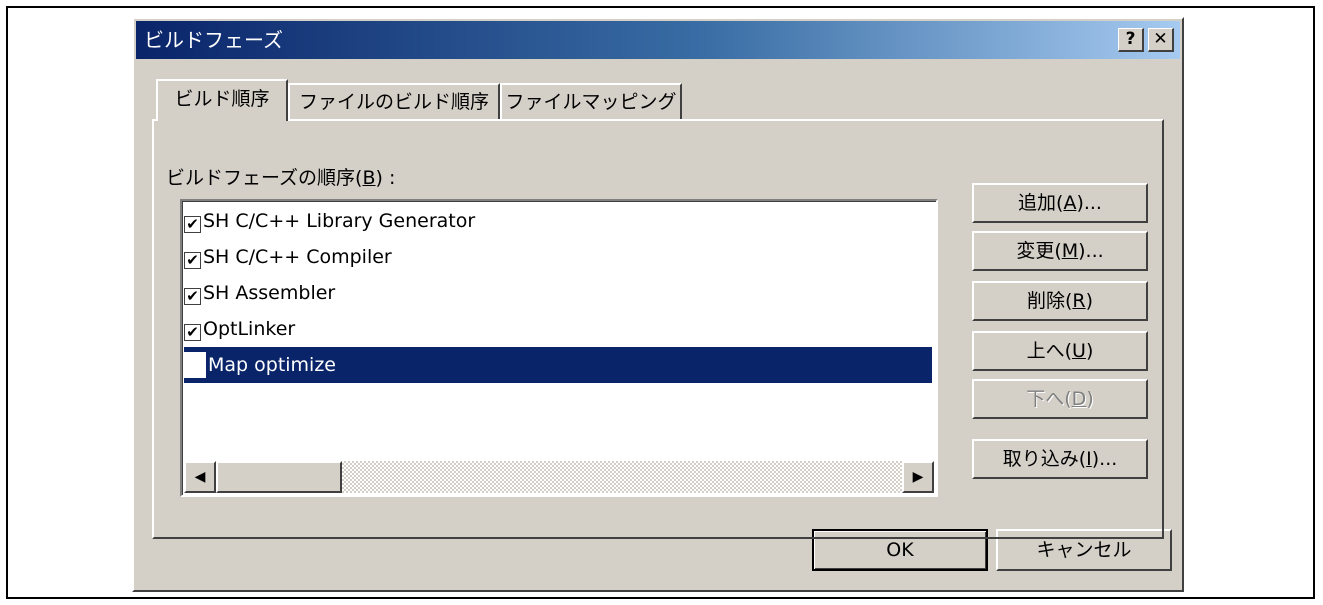 This screenshot has width=1323, height=605. What do you see at coordinates (1131, 40) in the screenshot?
I see `help-button: ?` at bounding box center [1131, 40].